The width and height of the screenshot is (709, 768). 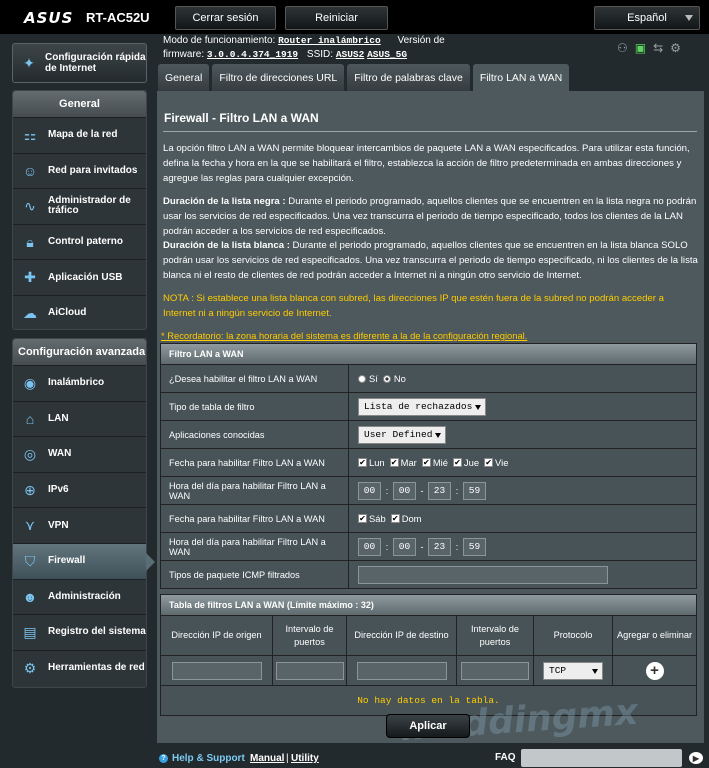 I want to click on col-dest-ip: Dirección IP de destino, so click(x=402, y=635).